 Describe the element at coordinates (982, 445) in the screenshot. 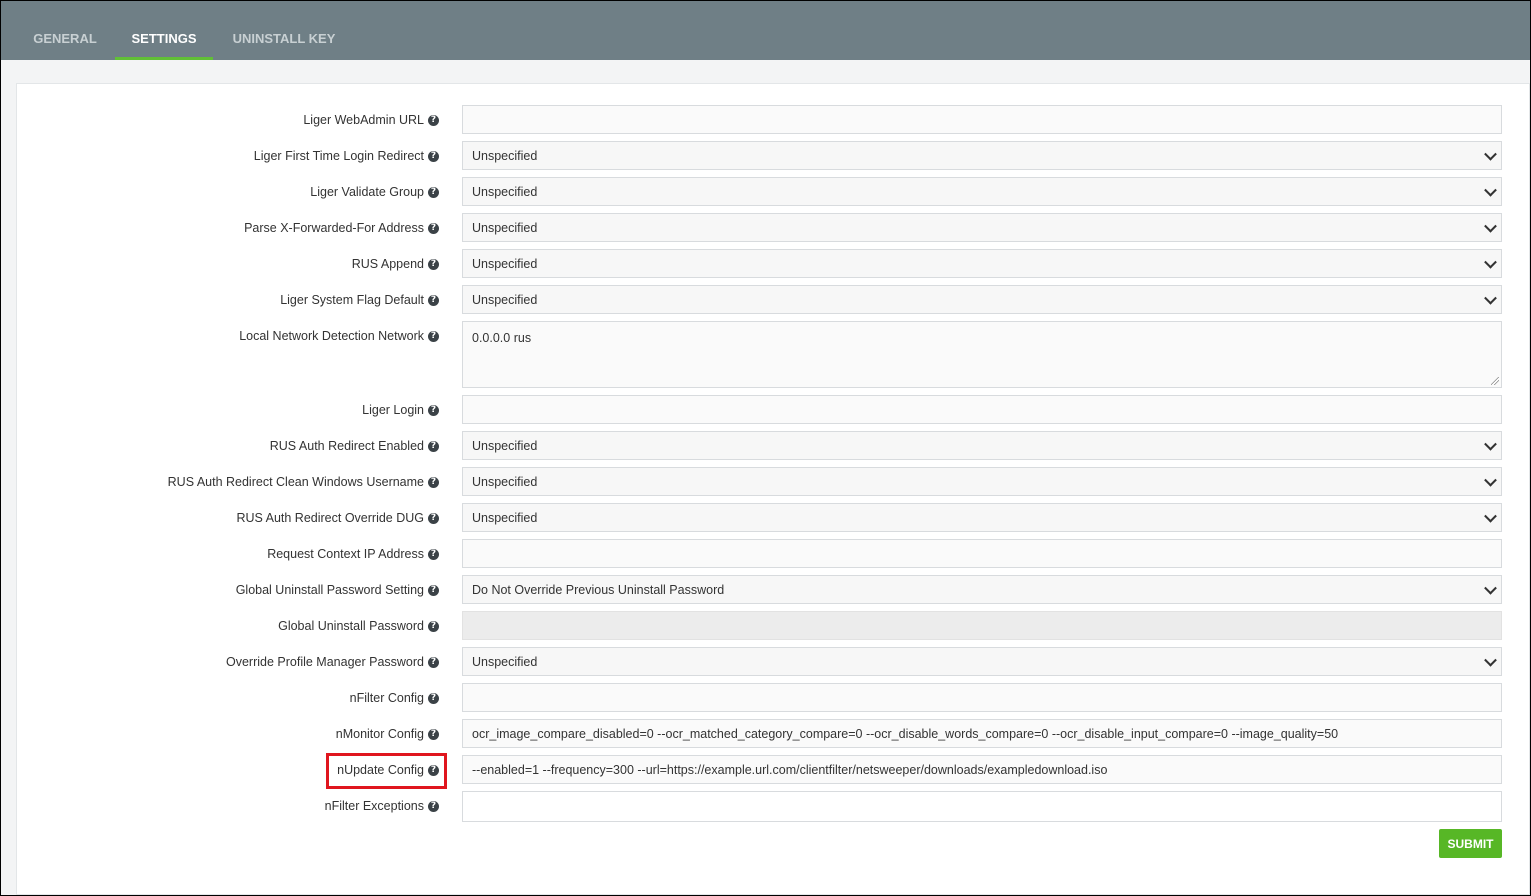

I see `rus-auth-redirect-enabled-select: Unspecified` at that location.